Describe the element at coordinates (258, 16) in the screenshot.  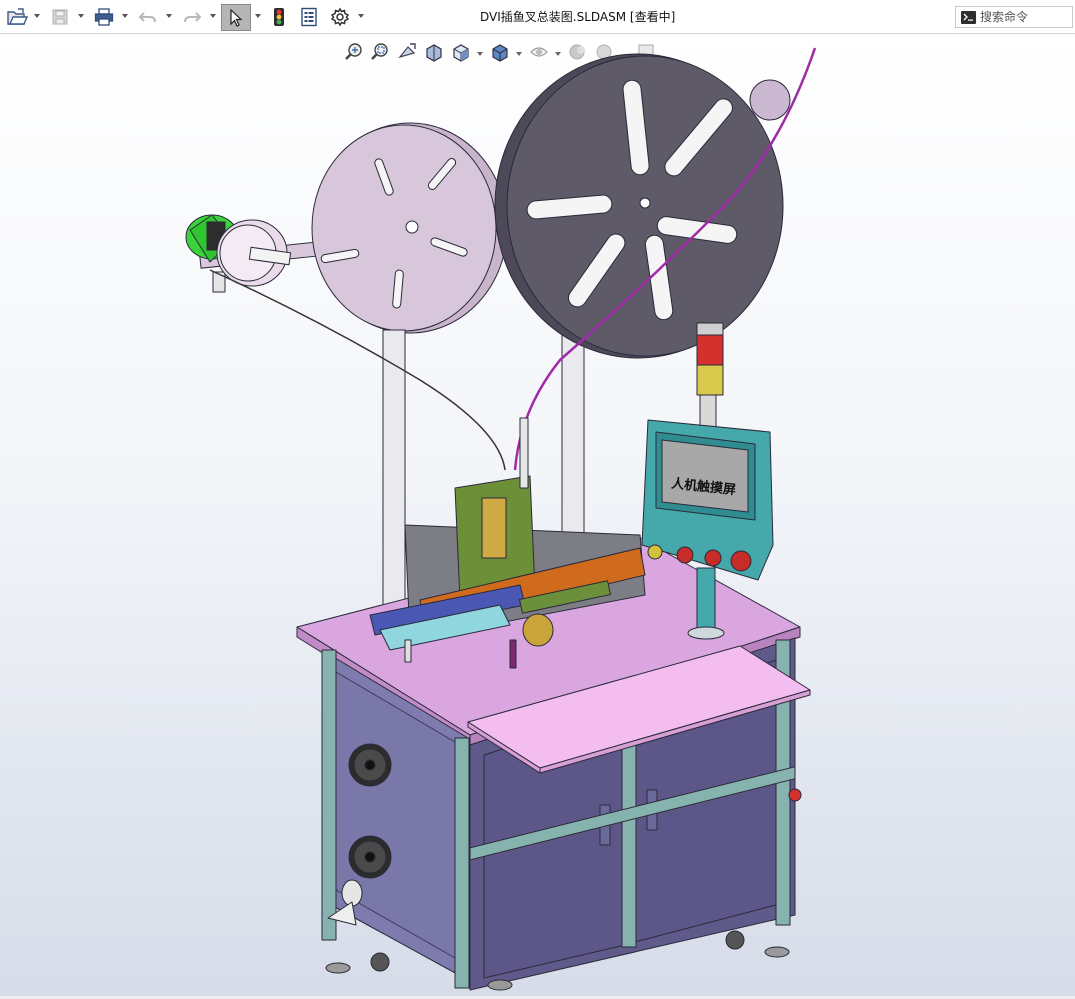
I see `select-dropdown-caret` at that location.